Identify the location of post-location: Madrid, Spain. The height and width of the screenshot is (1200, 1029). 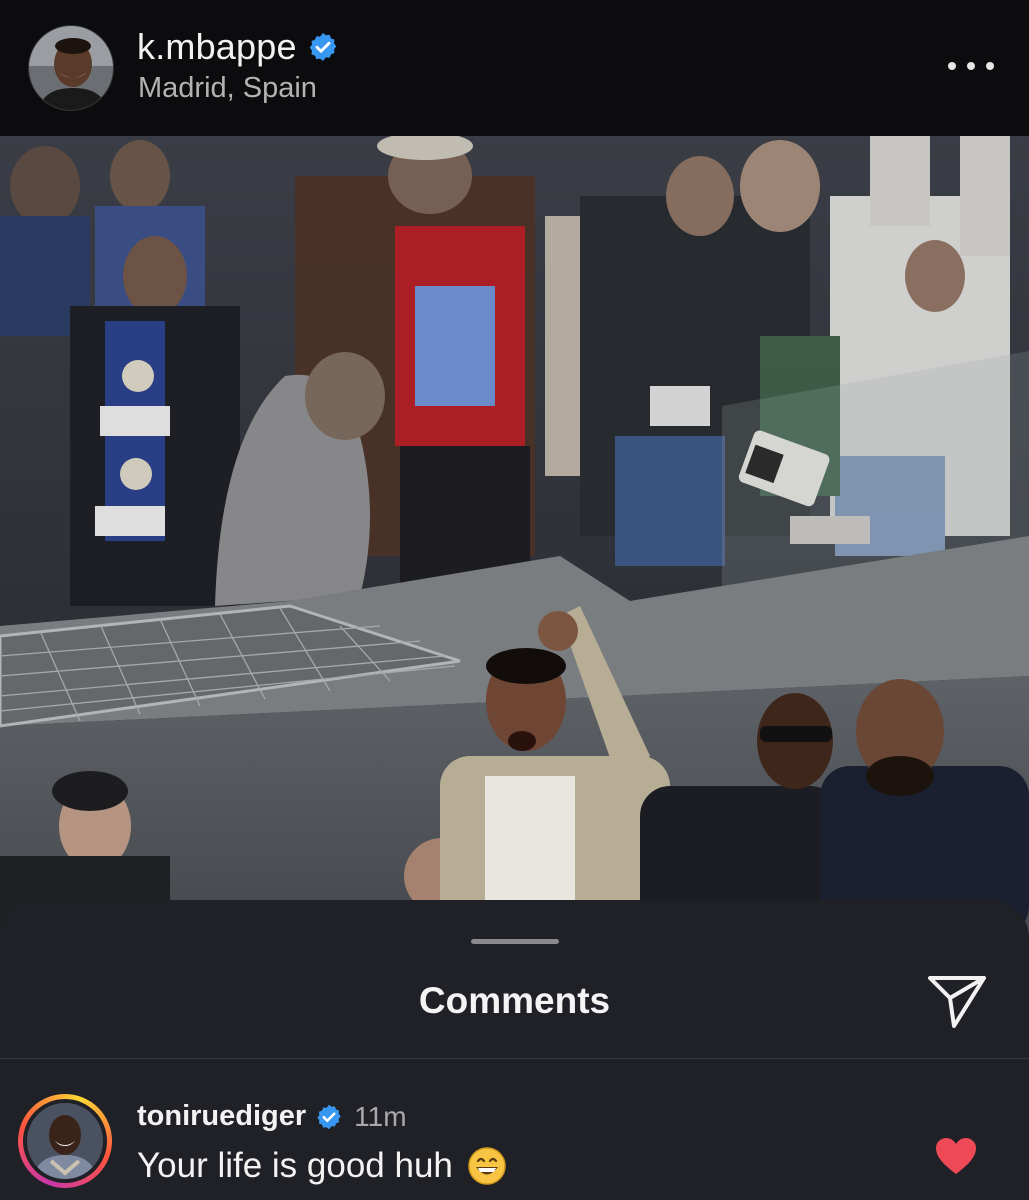
(227, 88).